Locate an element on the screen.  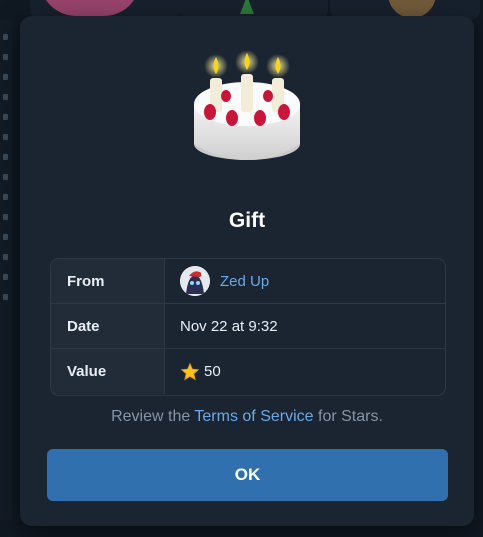
birthday-cake-icon is located at coordinates (247, 105).